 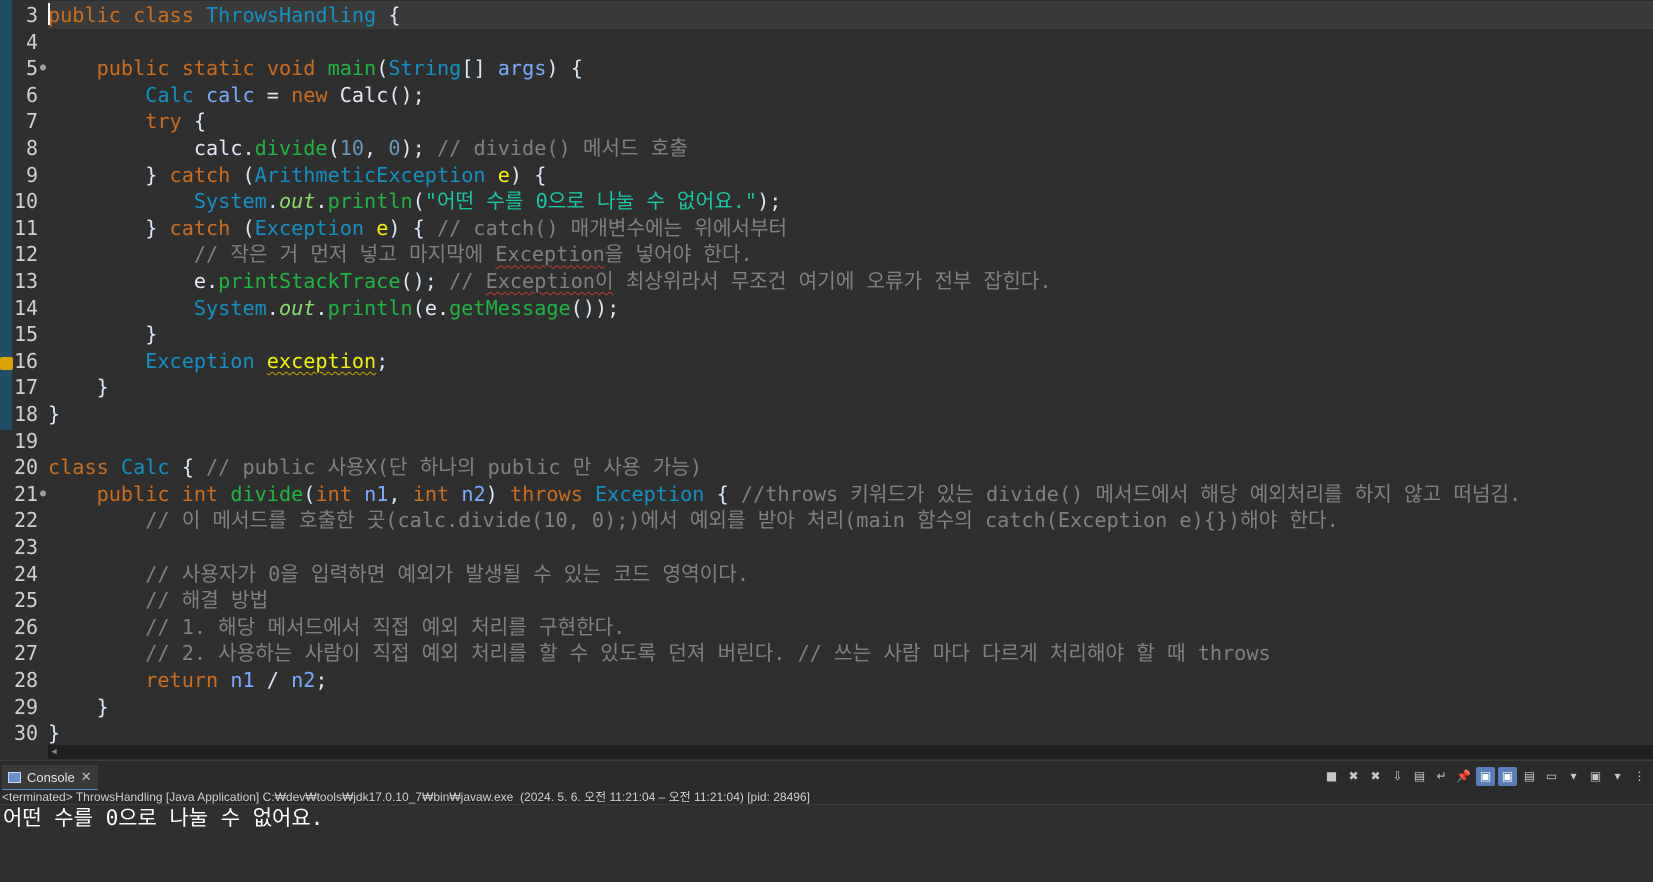 What do you see at coordinates (127, 121) in the screenshot?
I see `code-line: try {` at bounding box center [127, 121].